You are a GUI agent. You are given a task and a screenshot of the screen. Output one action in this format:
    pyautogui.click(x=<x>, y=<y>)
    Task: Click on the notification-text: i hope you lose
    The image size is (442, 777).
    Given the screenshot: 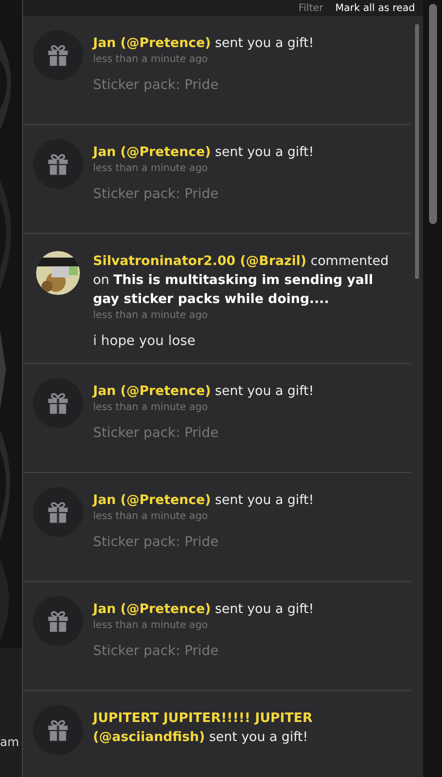 What is the action you would take?
    pyautogui.click(x=144, y=341)
    